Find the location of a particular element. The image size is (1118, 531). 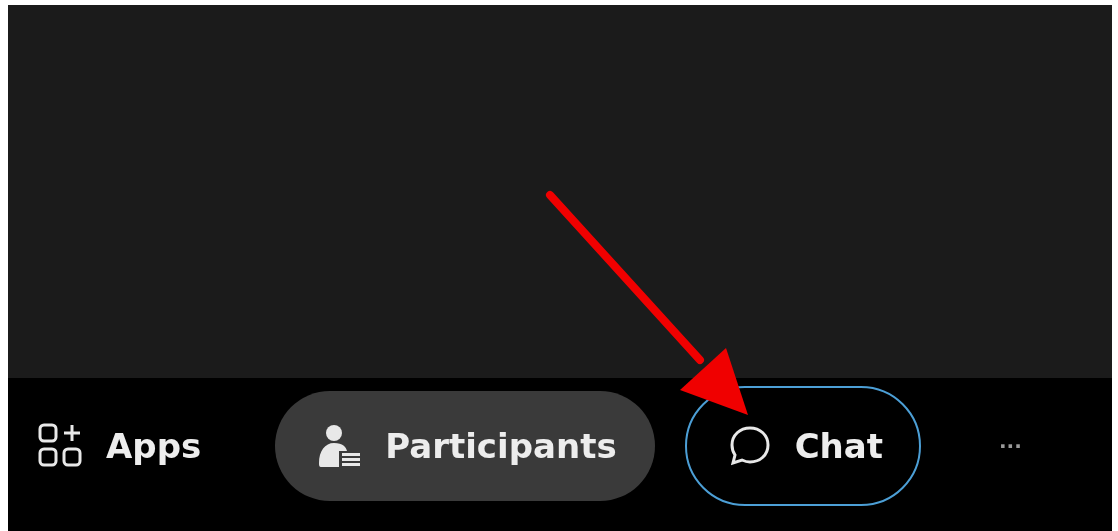

participants-button: Participants is located at coordinates (465, 445).